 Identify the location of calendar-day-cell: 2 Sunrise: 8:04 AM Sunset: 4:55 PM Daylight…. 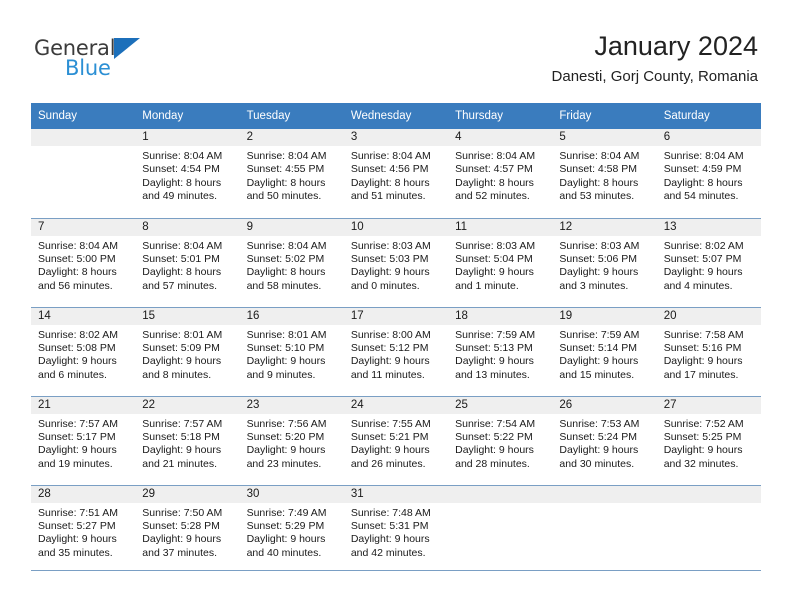
(291, 173).